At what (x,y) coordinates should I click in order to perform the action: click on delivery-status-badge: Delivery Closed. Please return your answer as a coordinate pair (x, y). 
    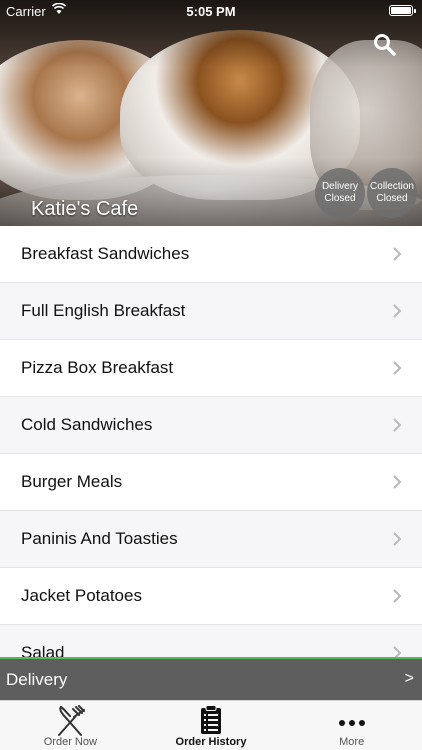
    Looking at the image, I should click on (340, 193).